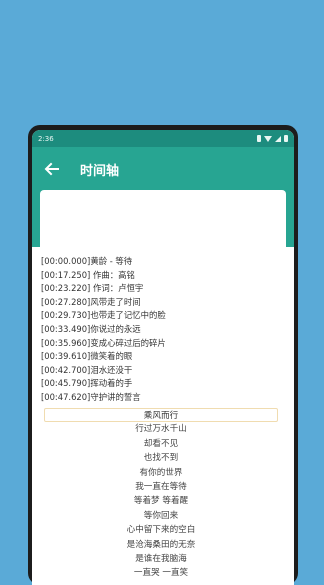 The height and width of the screenshot is (585, 324). What do you see at coordinates (52, 169) in the screenshot?
I see `back-arrow-icon` at bounding box center [52, 169].